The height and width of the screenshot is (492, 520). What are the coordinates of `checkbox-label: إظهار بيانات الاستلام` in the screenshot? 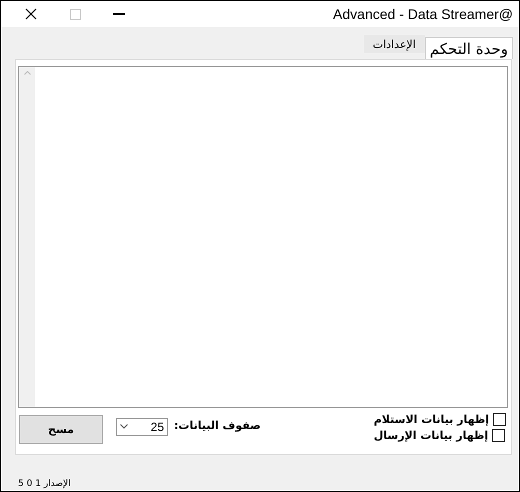 It's located at (431, 419).